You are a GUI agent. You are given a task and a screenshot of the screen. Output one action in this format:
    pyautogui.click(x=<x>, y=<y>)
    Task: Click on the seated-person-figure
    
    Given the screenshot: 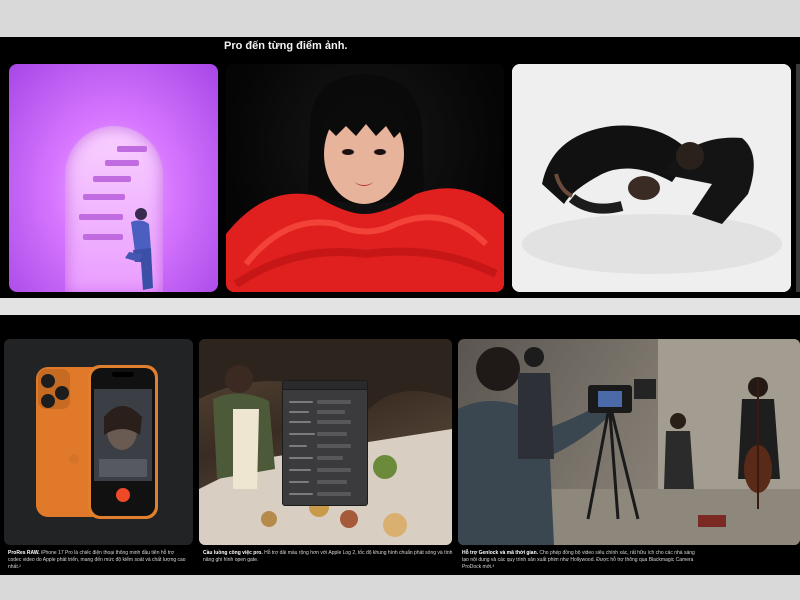 What is the action you would take?
    pyautogui.click(x=139, y=249)
    